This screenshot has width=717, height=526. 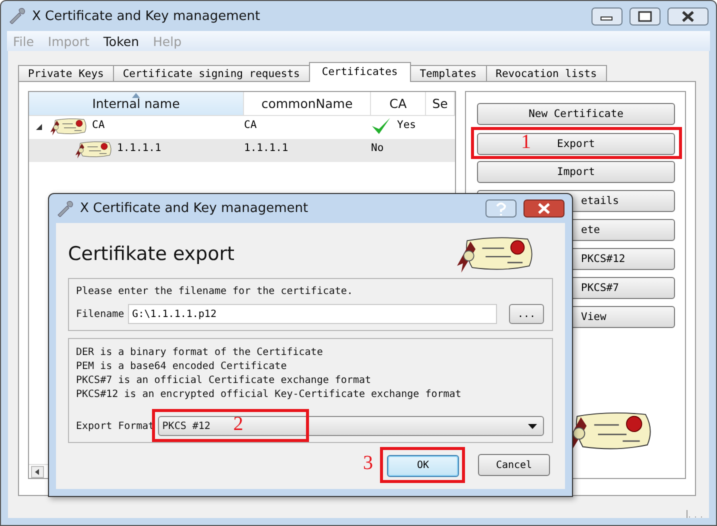 What do you see at coordinates (182, 367) in the screenshot?
I see `format-note: PEM is a base64 encoded Certificate` at bounding box center [182, 367].